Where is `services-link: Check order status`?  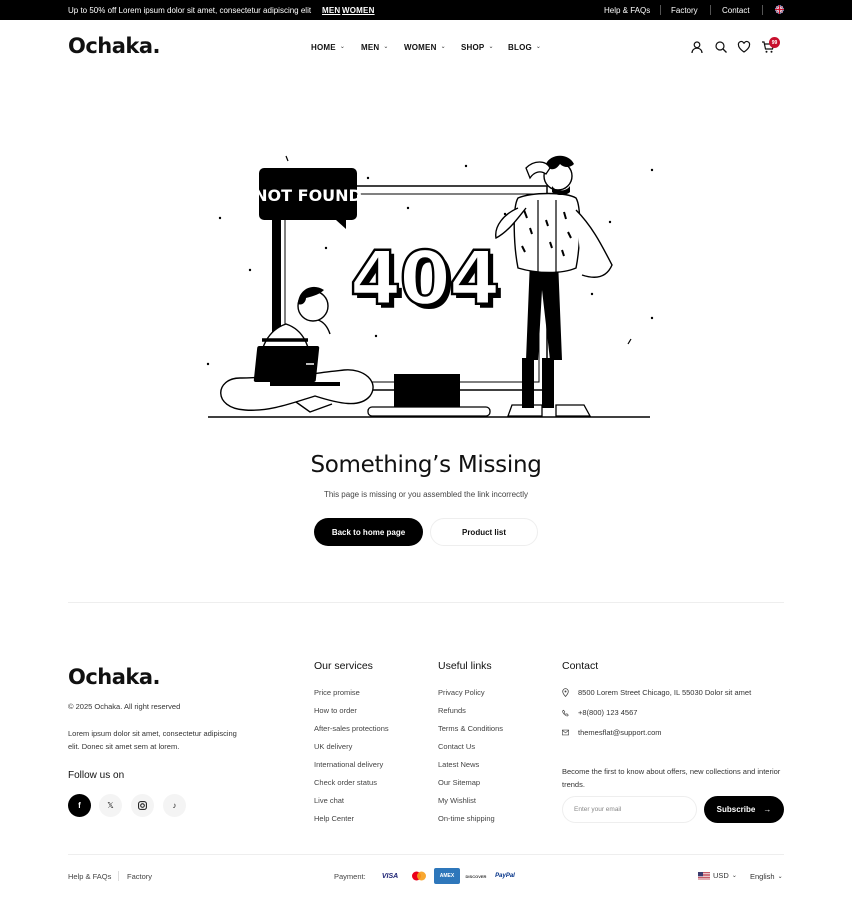
services-link: Check order status is located at coordinates (351, 787).